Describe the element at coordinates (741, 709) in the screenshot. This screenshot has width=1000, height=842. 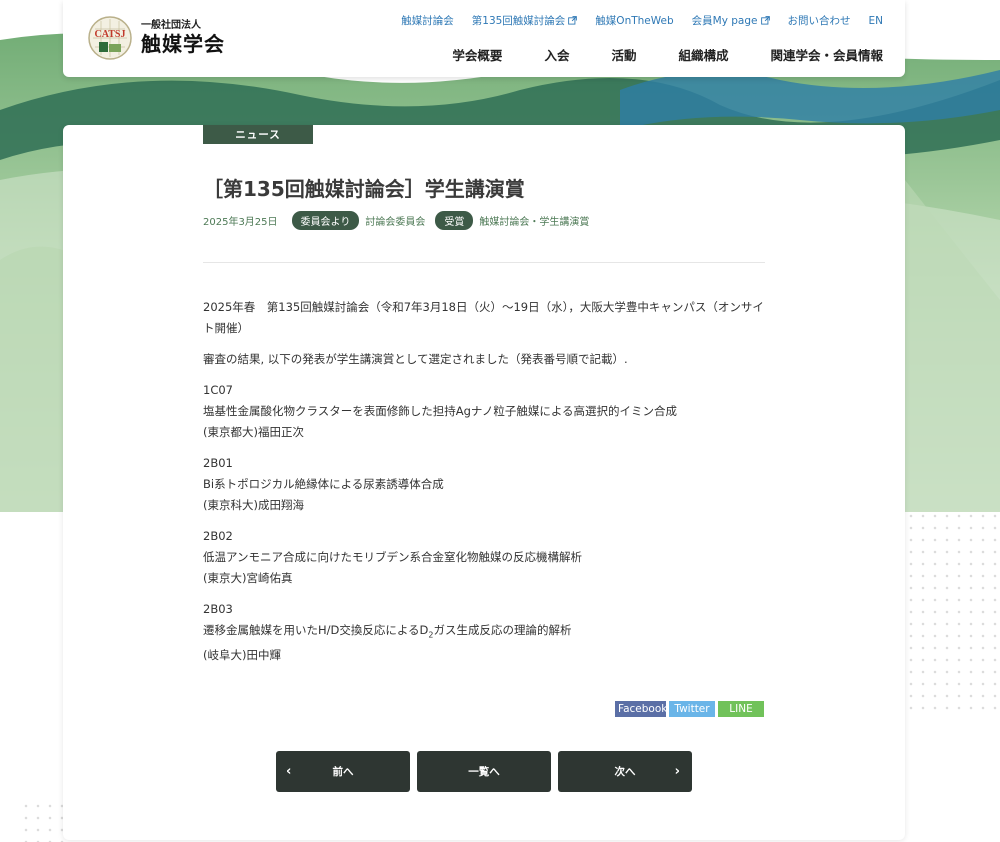
I see `share-line-button: LINE` at that location.